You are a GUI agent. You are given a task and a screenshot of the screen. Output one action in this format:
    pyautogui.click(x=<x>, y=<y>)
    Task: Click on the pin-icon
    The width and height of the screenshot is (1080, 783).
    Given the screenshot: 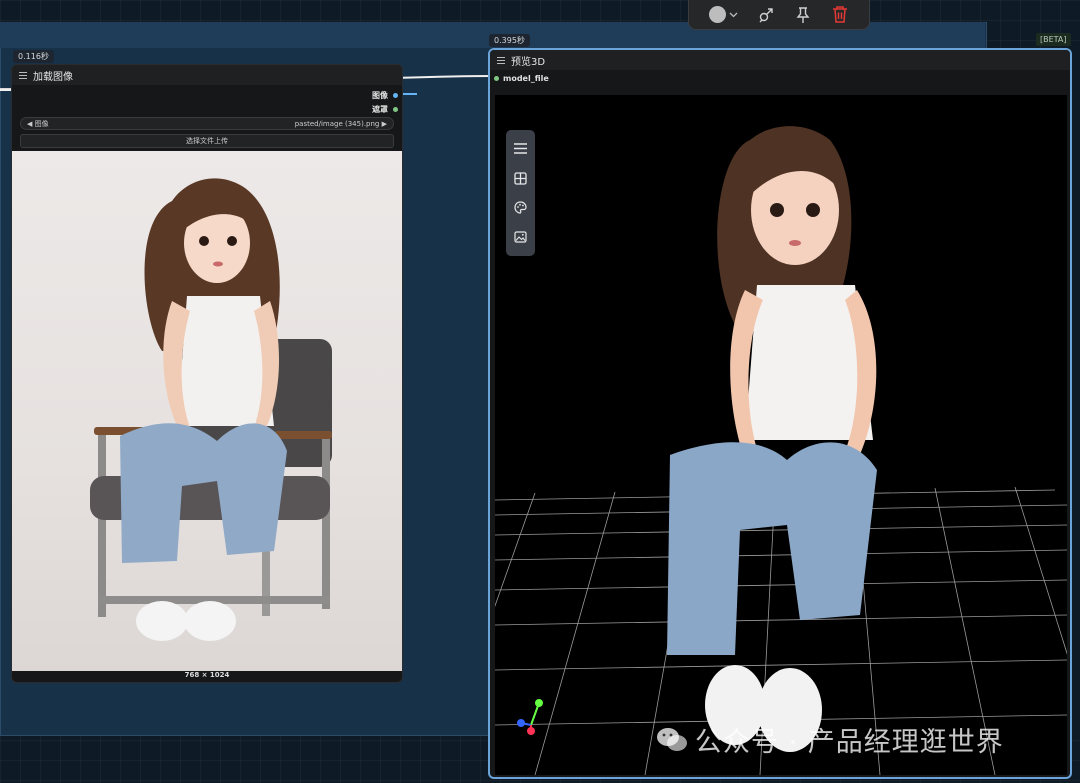 What is the action you would take?
    pyautogui.click(x=803, y=14)
    